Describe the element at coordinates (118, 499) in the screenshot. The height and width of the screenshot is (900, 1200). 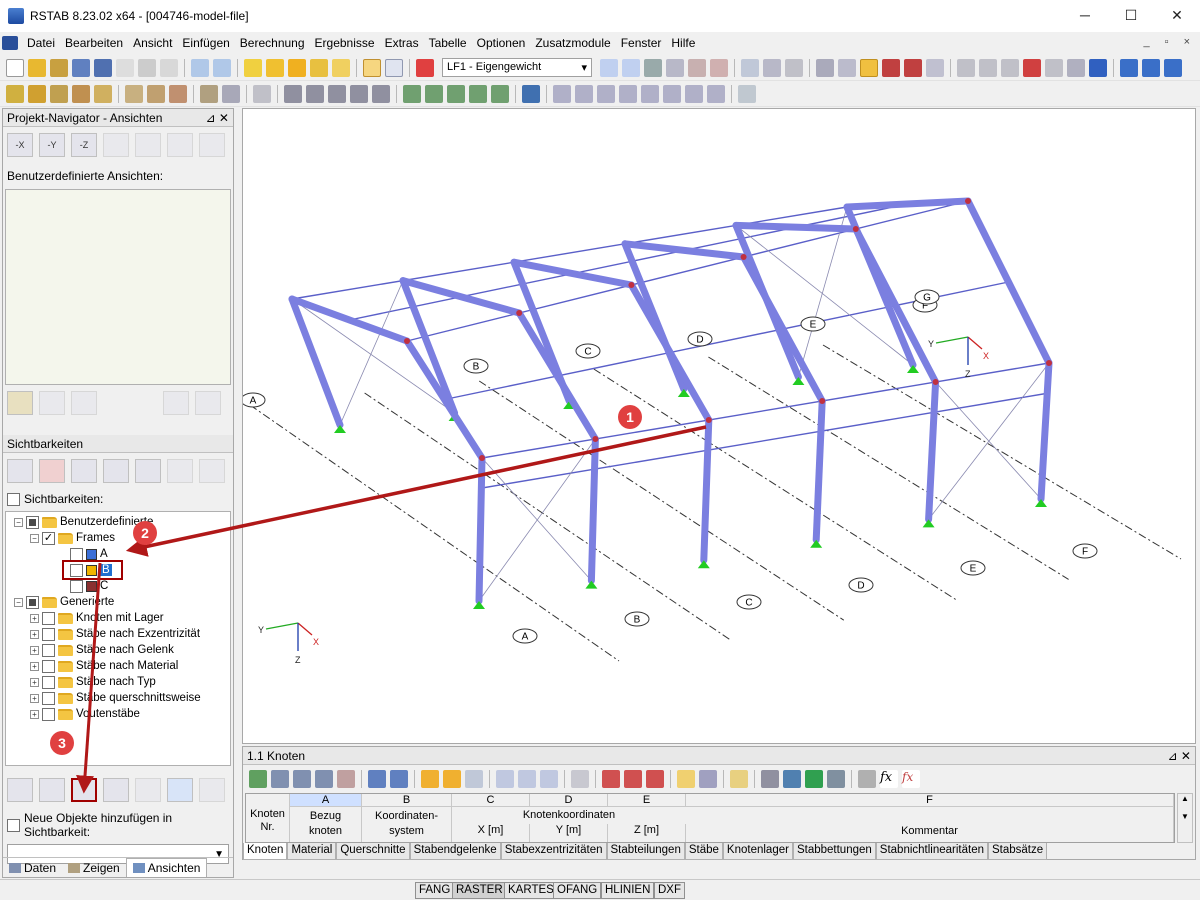
I see `sichtbarkeiten-checkbox-row: Sichtbarkeiten:` at that location.